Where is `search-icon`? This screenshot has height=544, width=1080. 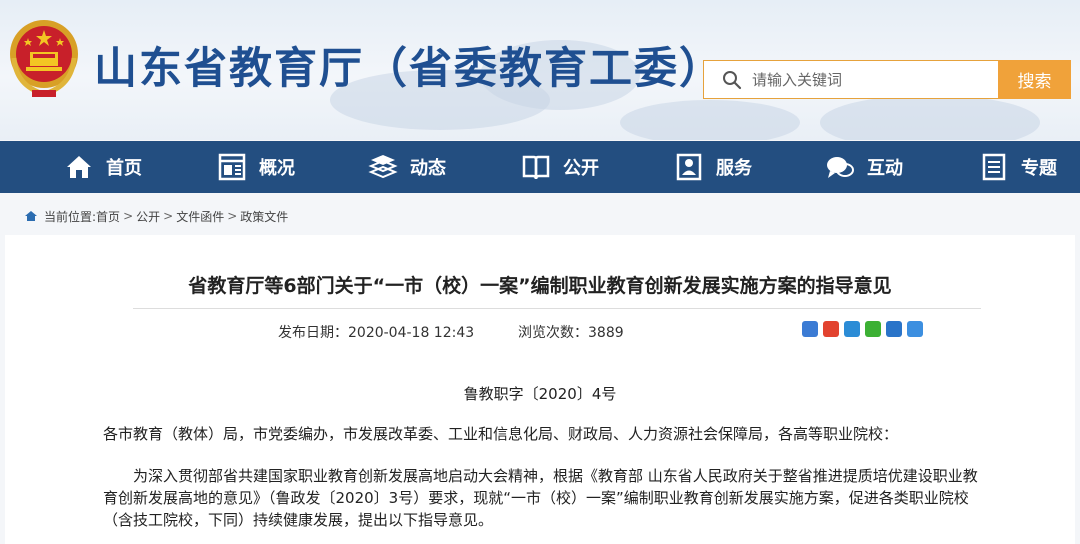
search-icon is located at coordinates (732, 80).